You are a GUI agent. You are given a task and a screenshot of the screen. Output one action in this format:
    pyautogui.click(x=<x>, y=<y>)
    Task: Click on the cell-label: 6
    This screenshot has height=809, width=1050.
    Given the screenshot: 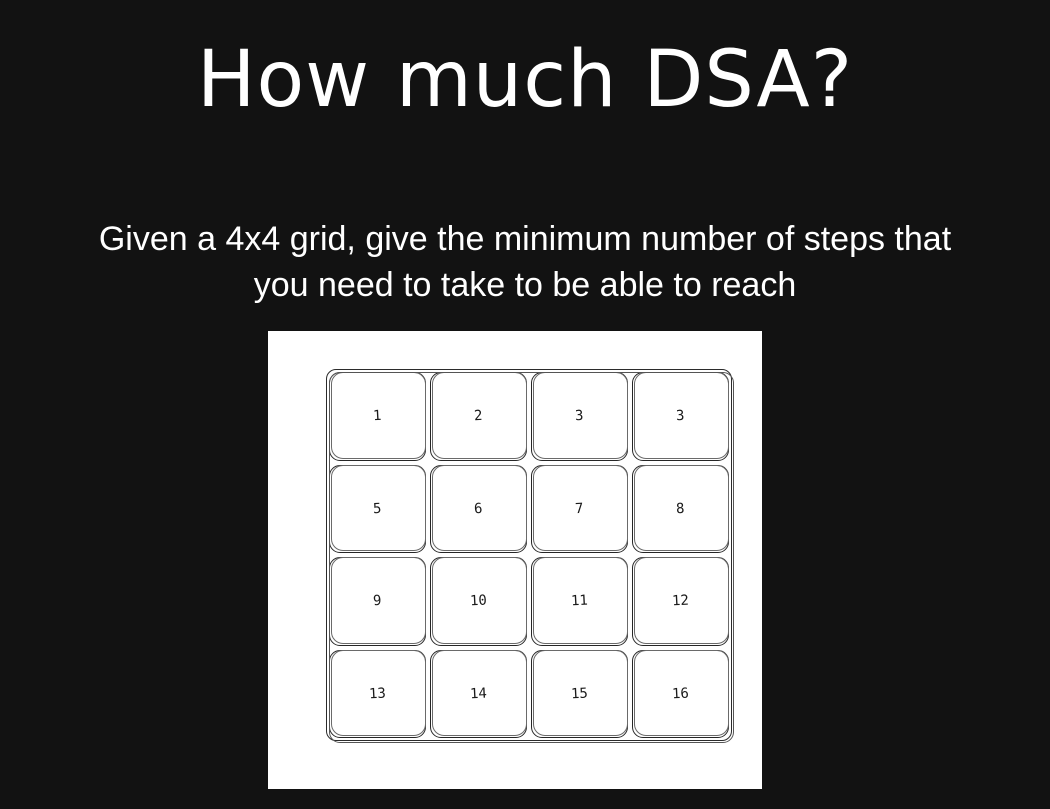 What is the action you would take?
    pyautogui.click(x=478, y=508)
    